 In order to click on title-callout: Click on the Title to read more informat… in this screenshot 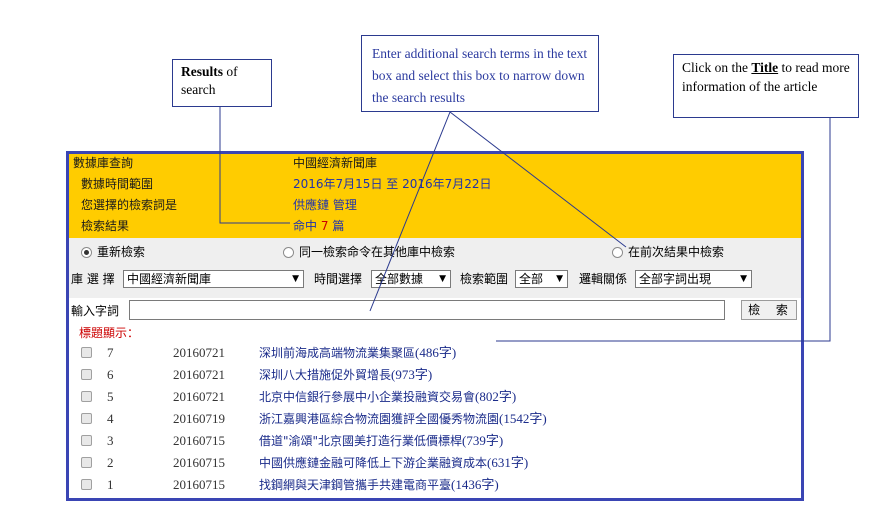, I will do `click(766, 86)`.